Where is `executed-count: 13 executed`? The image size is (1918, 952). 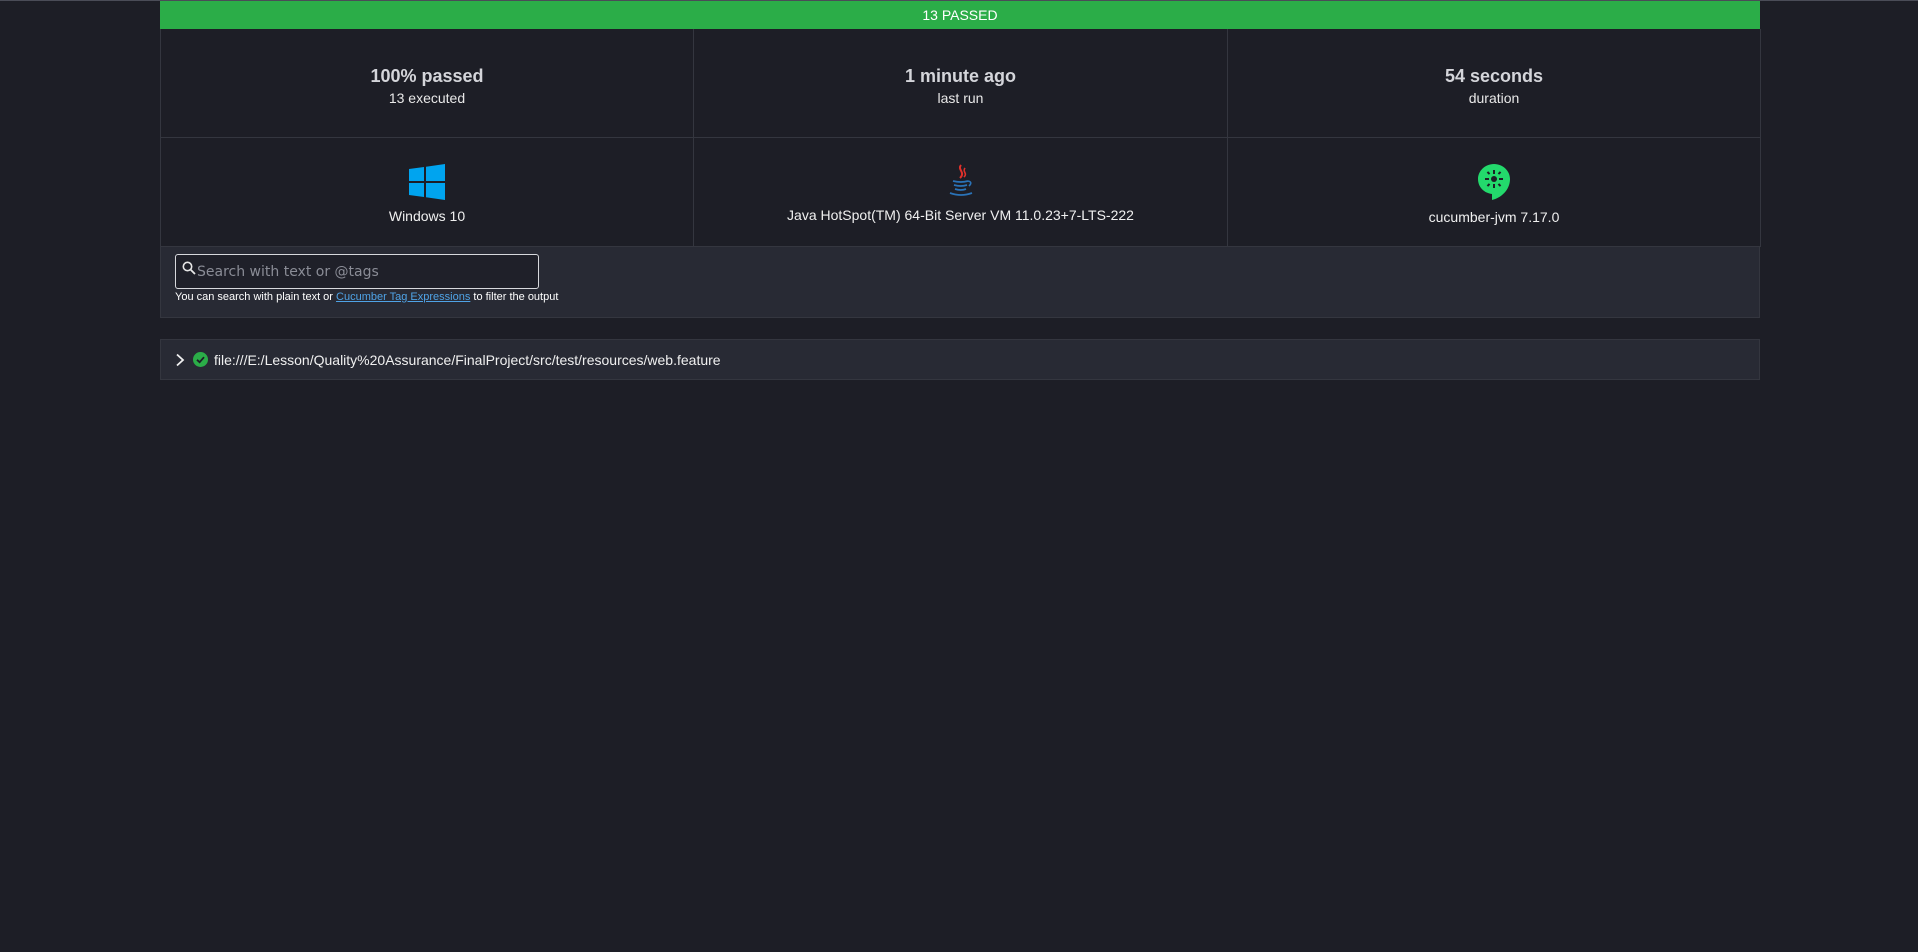 executed-count: 13 executed is located at coordinates (427, 98).